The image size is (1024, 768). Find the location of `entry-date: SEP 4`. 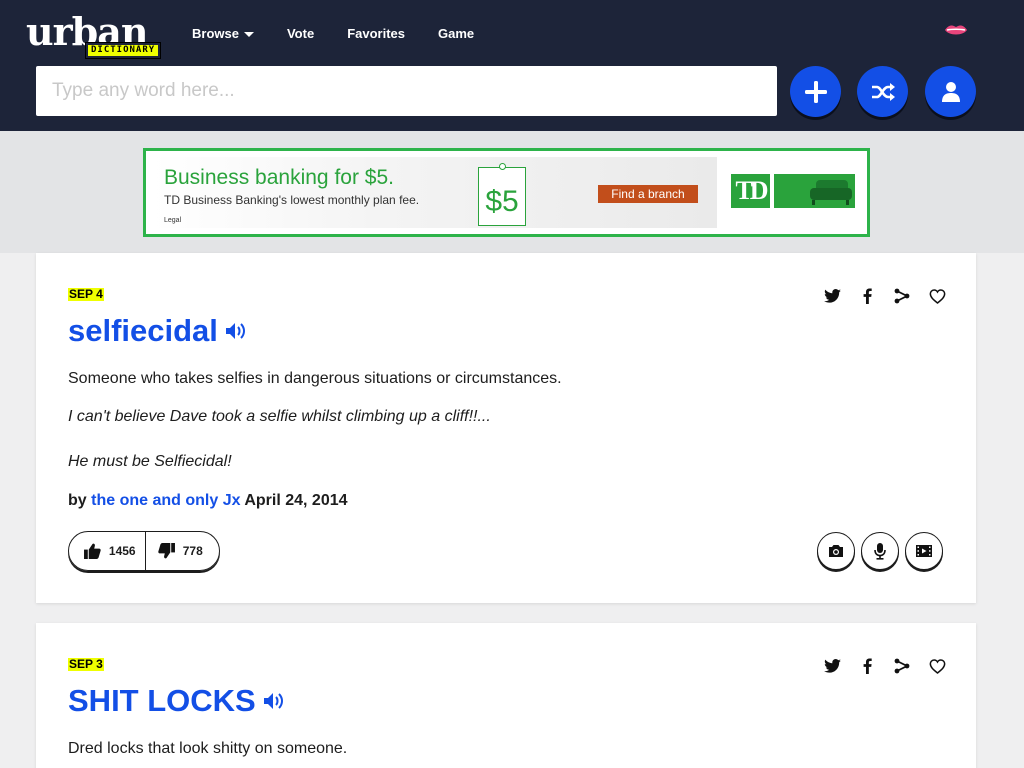

entry-date: SEP 4 is located at coordinates (86, 294).